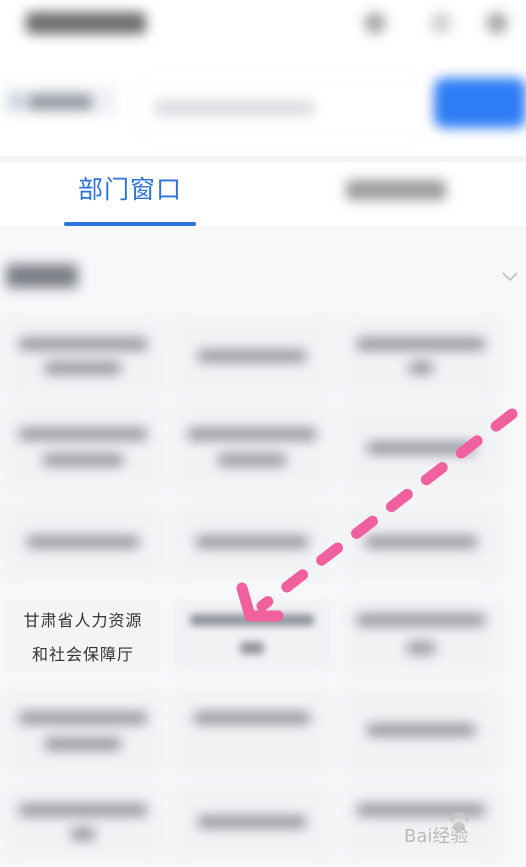  Describe the element at coordinates (441, 23) in the screenshot. I see `more-icon` at that location.